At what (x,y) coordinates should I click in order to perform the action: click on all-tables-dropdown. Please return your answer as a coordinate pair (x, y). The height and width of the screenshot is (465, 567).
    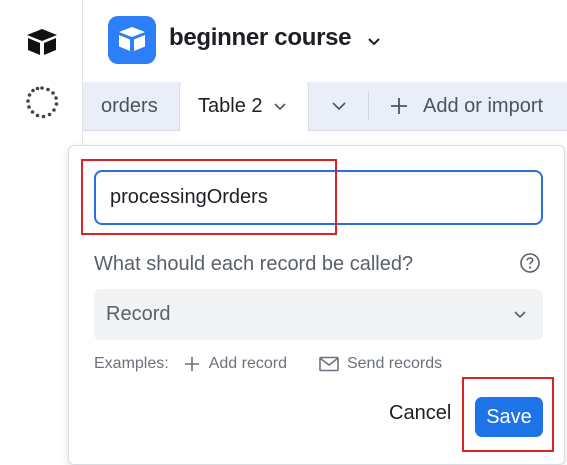
    Looking at the image, I should click on (339, 106).